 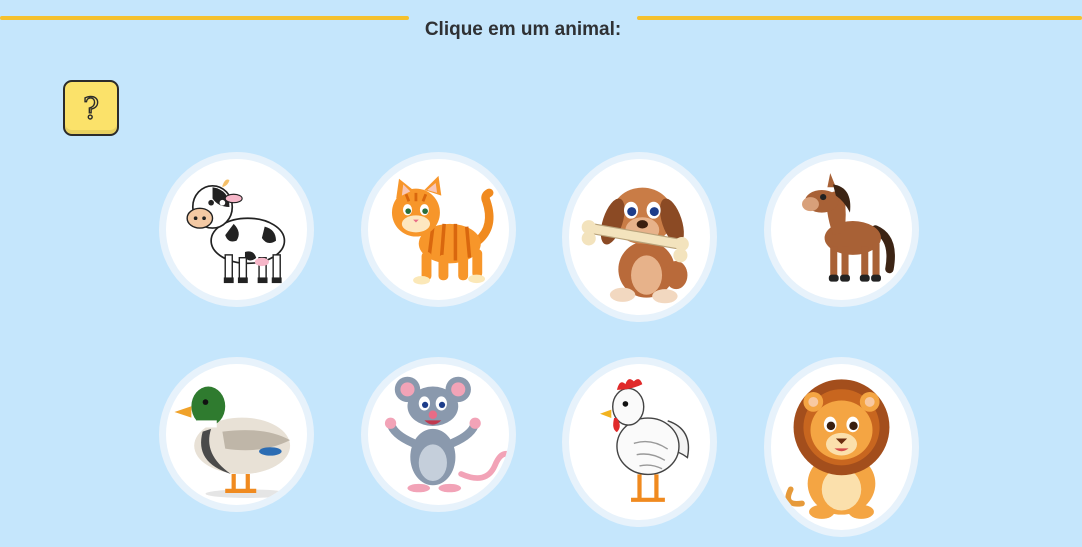 I want to click on duck-icon, so click(x=232, y=442).